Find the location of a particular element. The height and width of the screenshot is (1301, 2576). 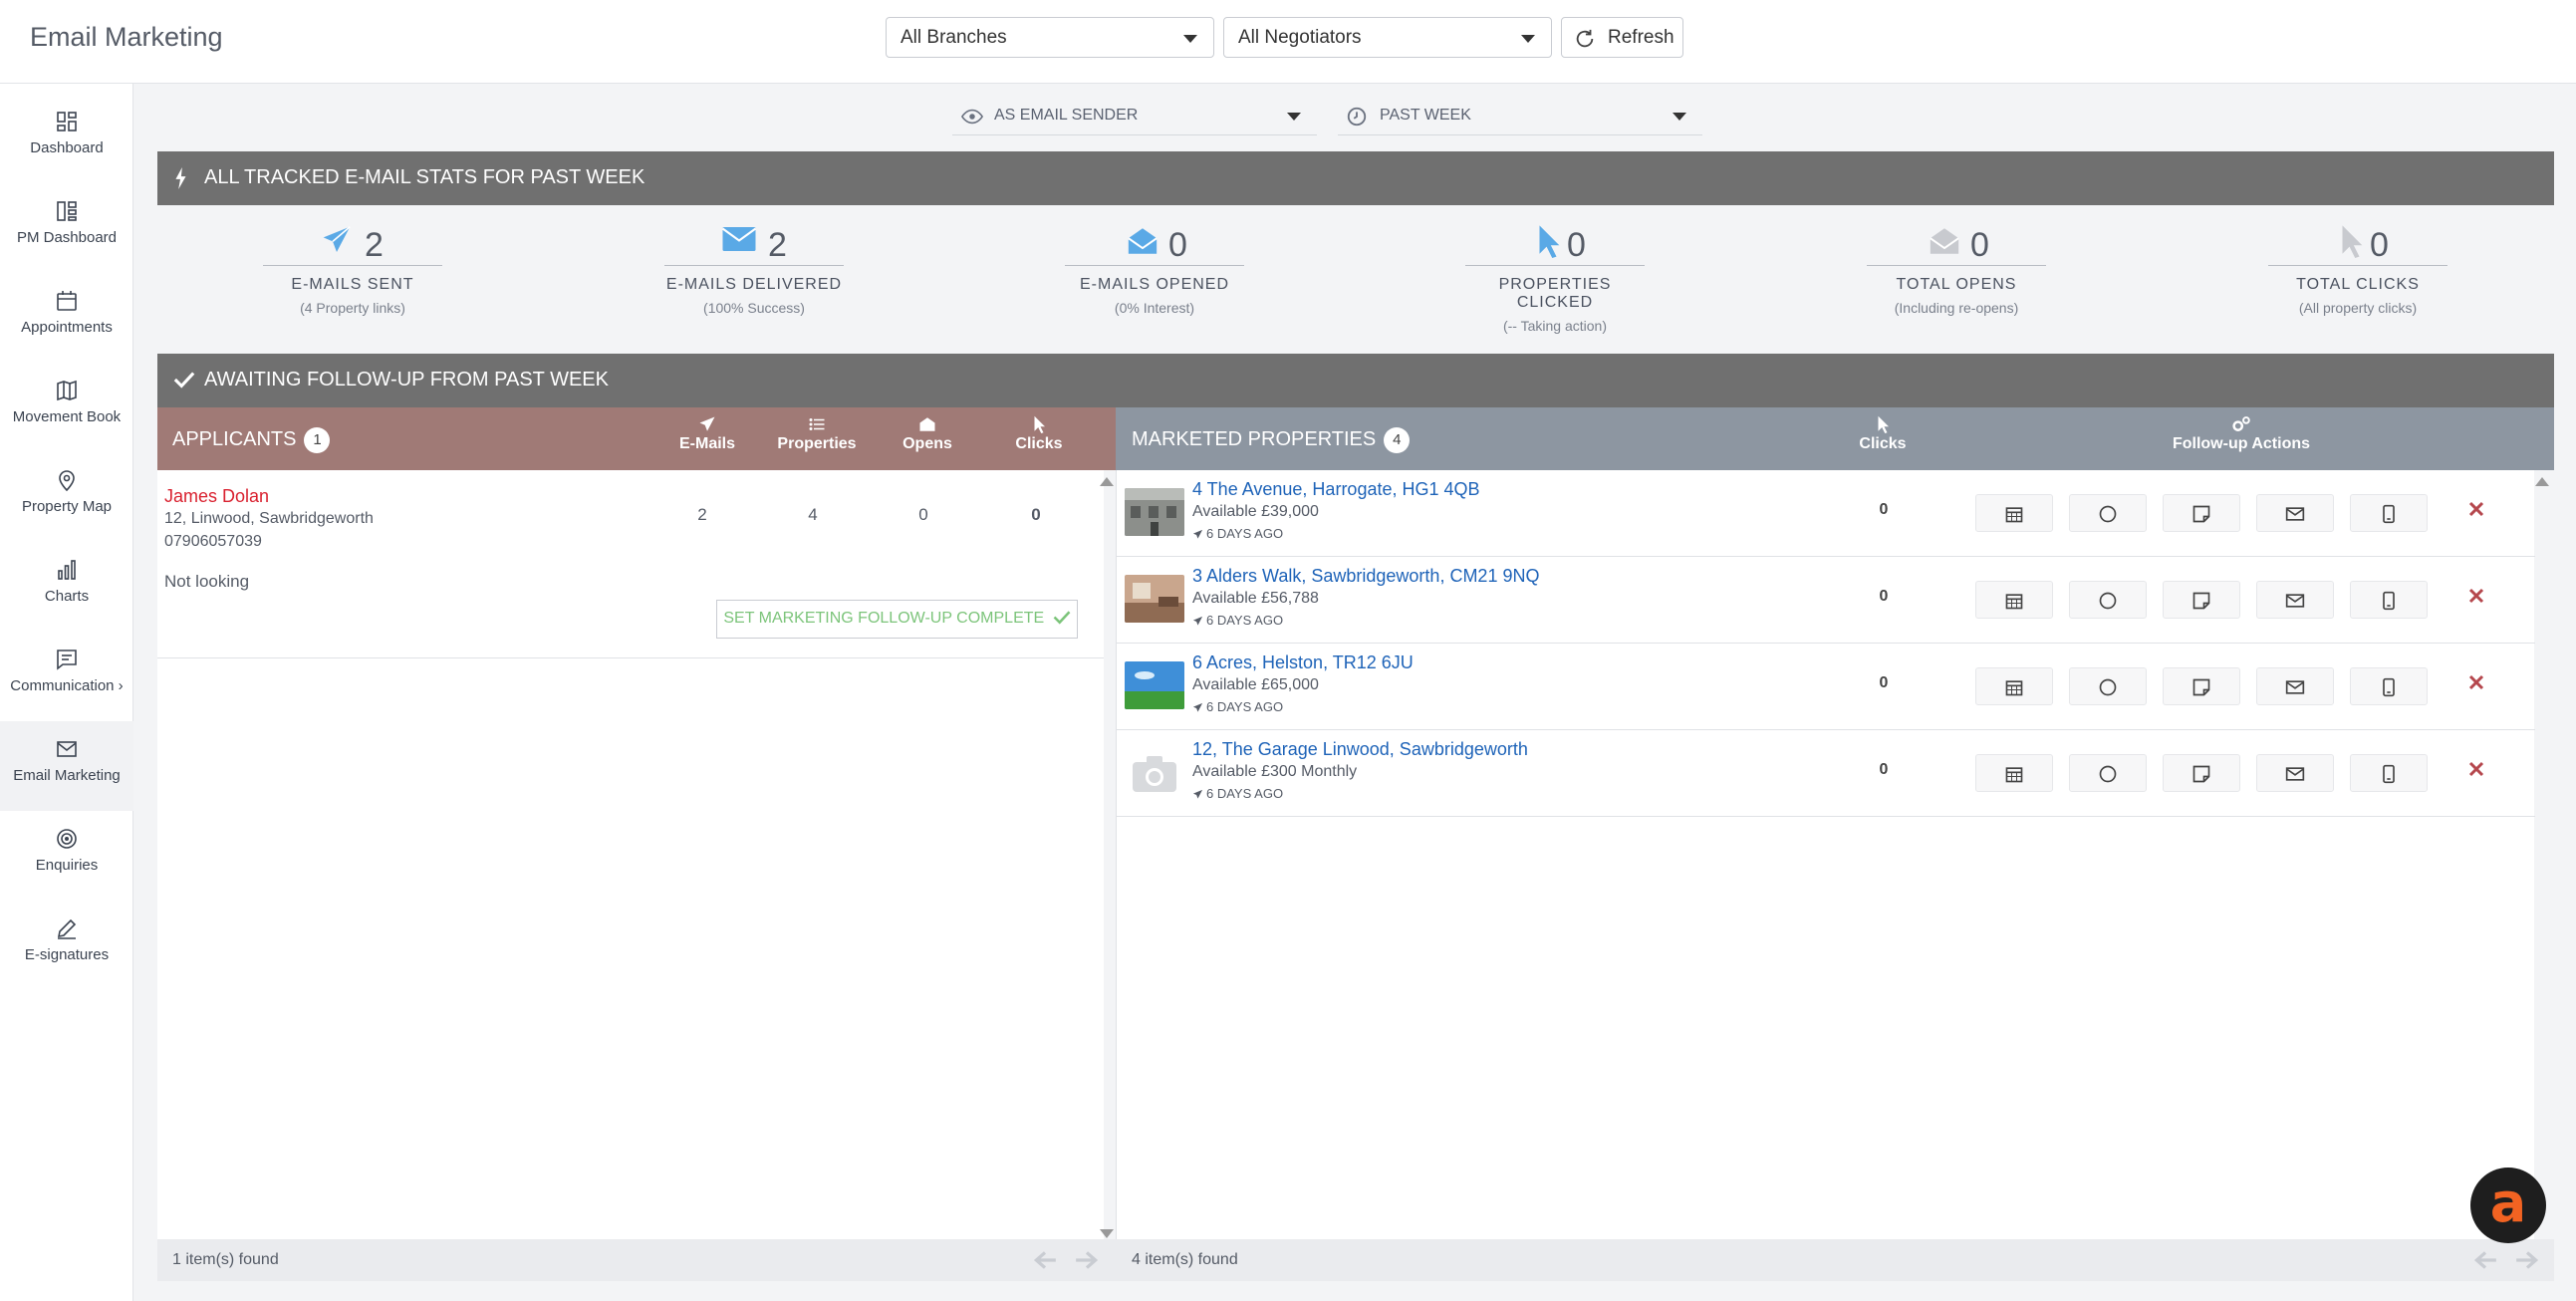

col-emails: E-Mails is located at coordinates (707, 434).